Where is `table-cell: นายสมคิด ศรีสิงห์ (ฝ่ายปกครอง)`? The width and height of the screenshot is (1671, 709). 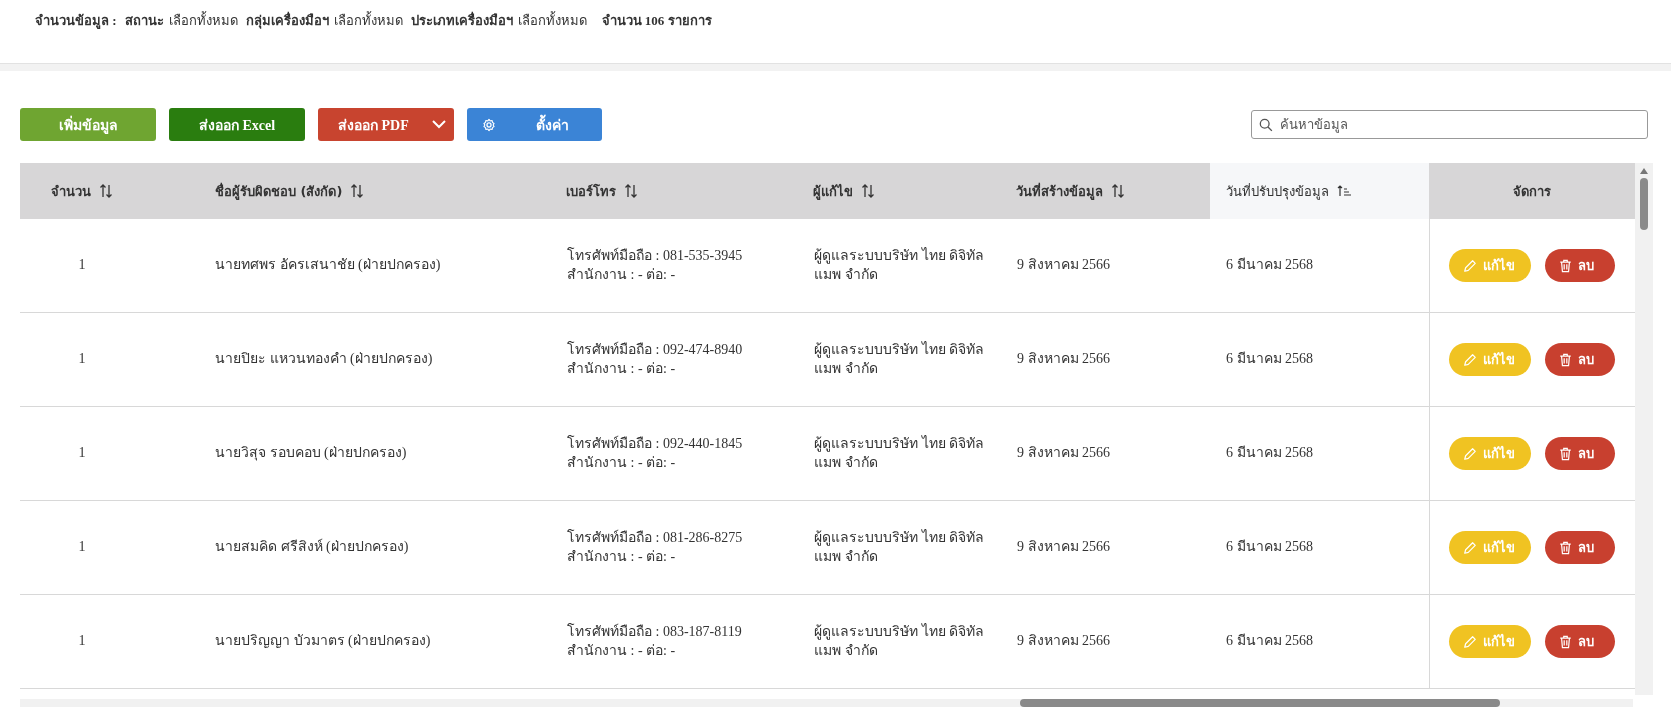
table-cell: นายสมคิด ศรีสิงห์ (ฝ่ายปกครอง) is located at coordinates (312, 547).